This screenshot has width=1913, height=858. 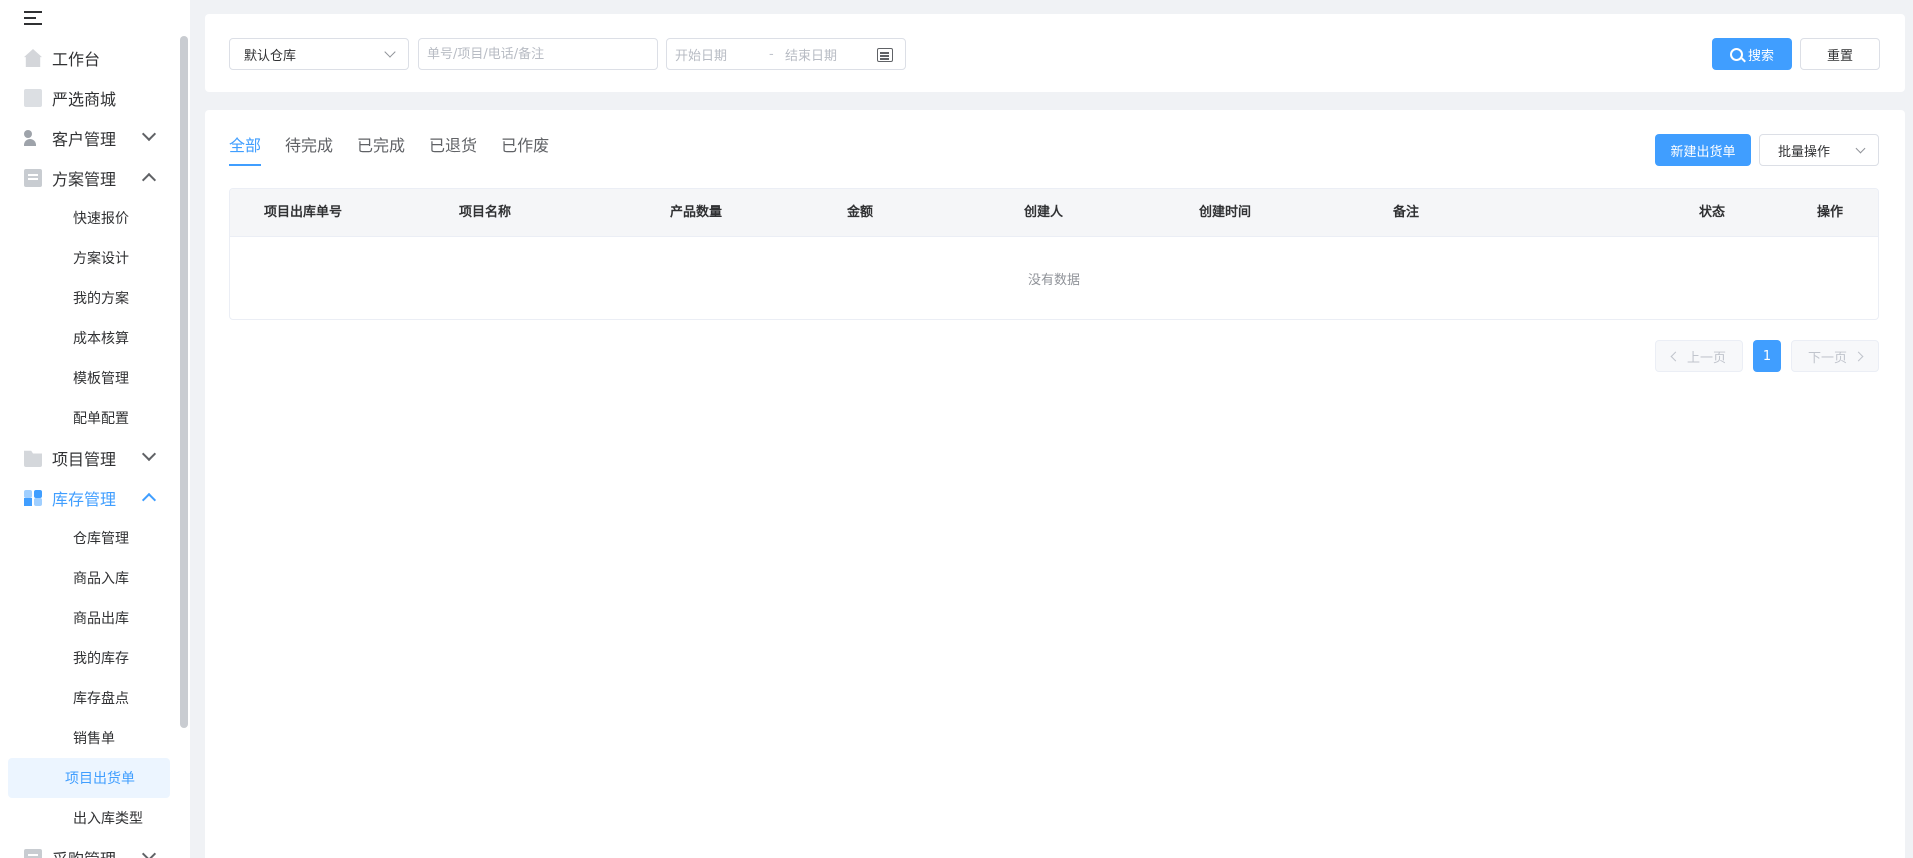 I want to click on next-page-label: 下一页, so click(x=1827, y=358).